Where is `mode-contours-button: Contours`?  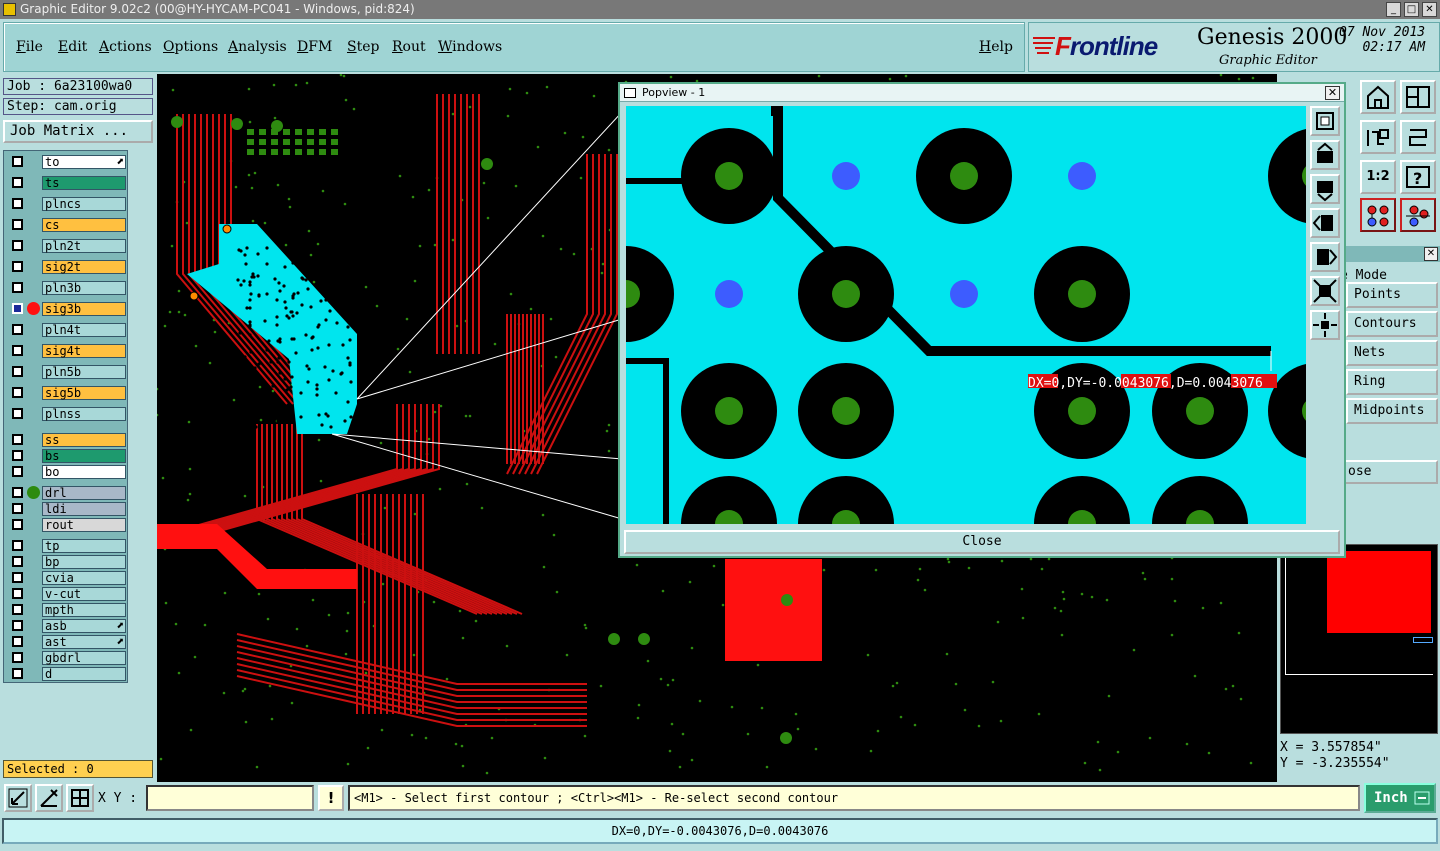 mode-contours-button: Contours is located at coordinates (1392, 324).